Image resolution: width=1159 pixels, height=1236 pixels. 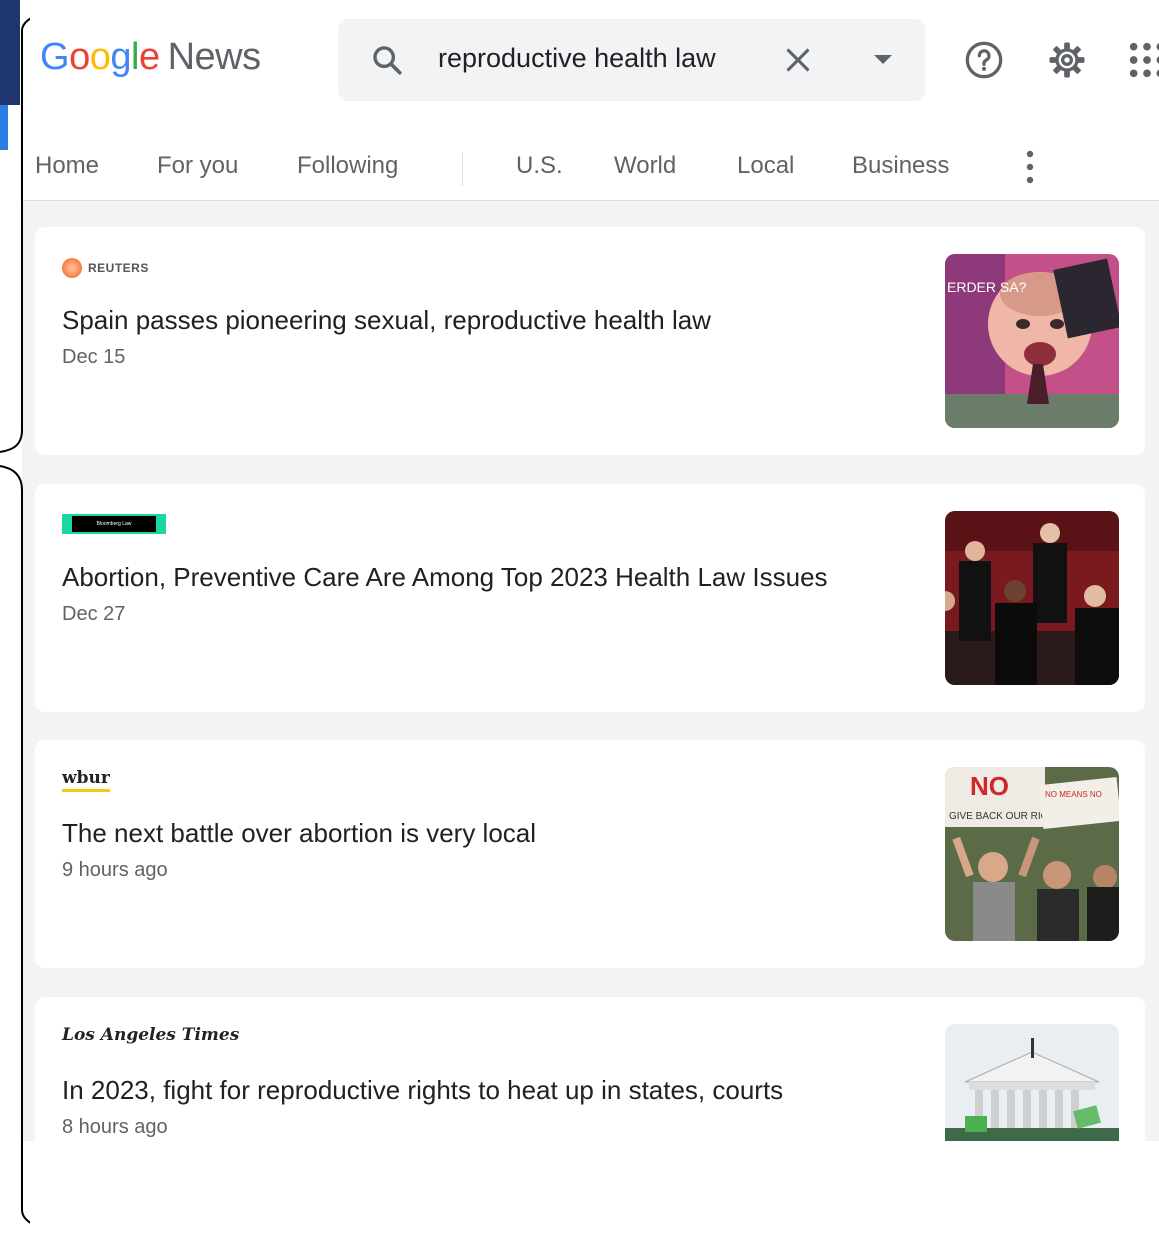 I want to click on background-window-strip, so click(x=4, y=127).